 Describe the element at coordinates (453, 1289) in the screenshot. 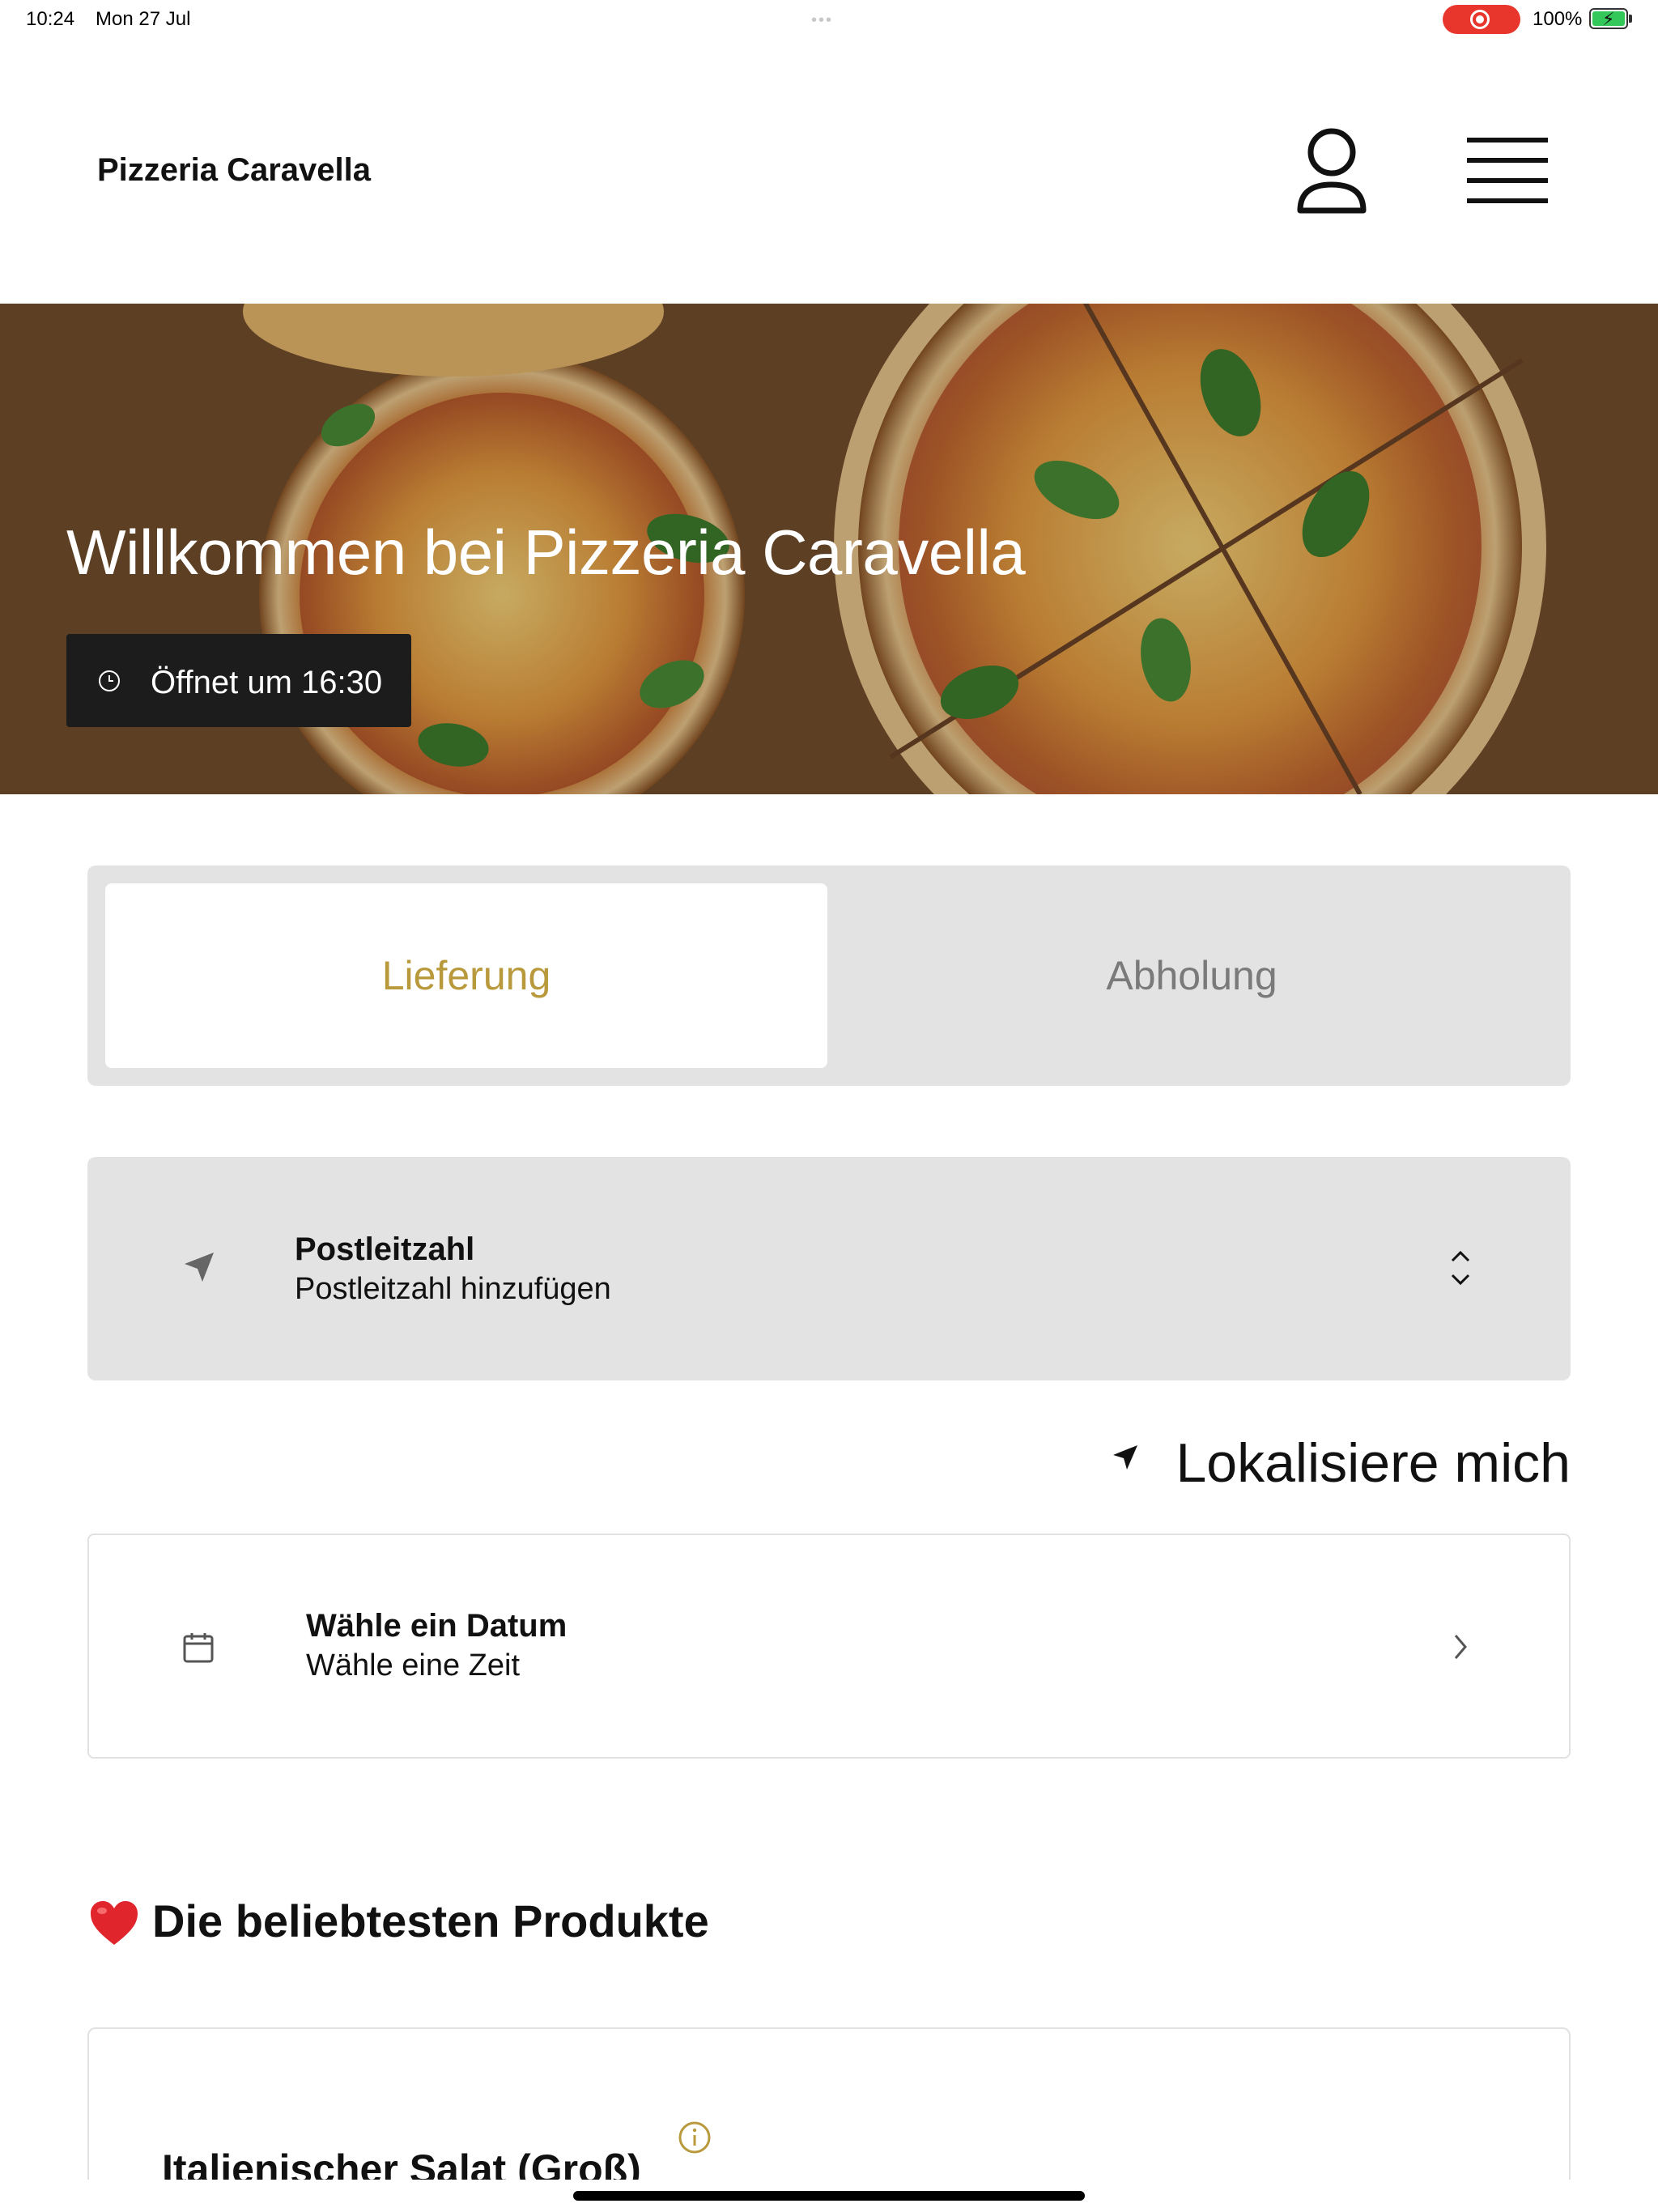

I see `postcode-value: Postleitzahl hinzufügen` at that location.